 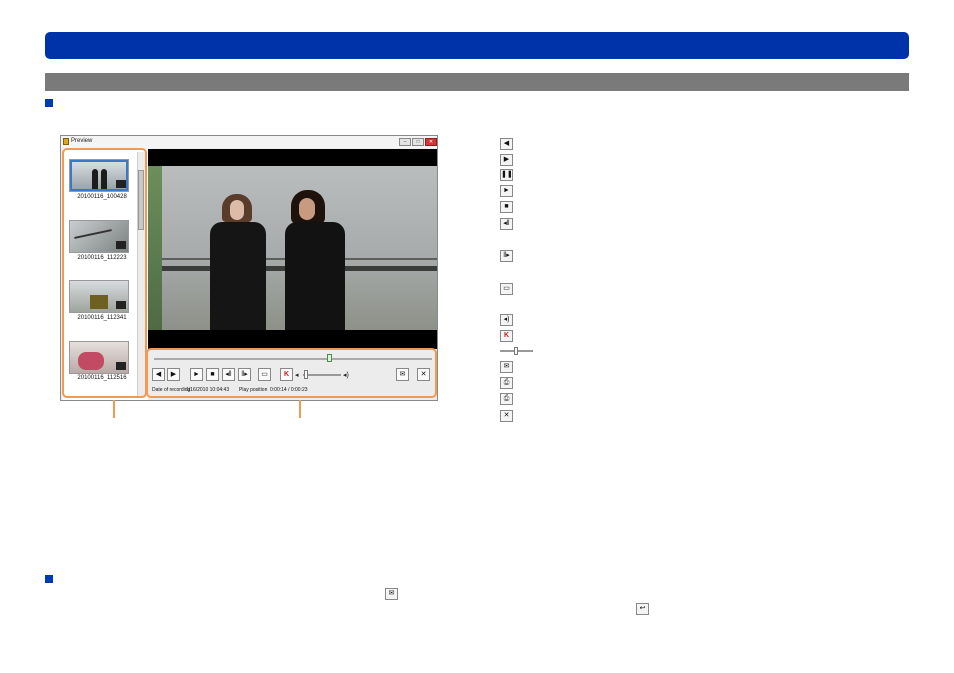 What do you see at coordinates (506, 160) in the screenshot?
I see `next-icon: ▶` at bounding box center [506, 160].